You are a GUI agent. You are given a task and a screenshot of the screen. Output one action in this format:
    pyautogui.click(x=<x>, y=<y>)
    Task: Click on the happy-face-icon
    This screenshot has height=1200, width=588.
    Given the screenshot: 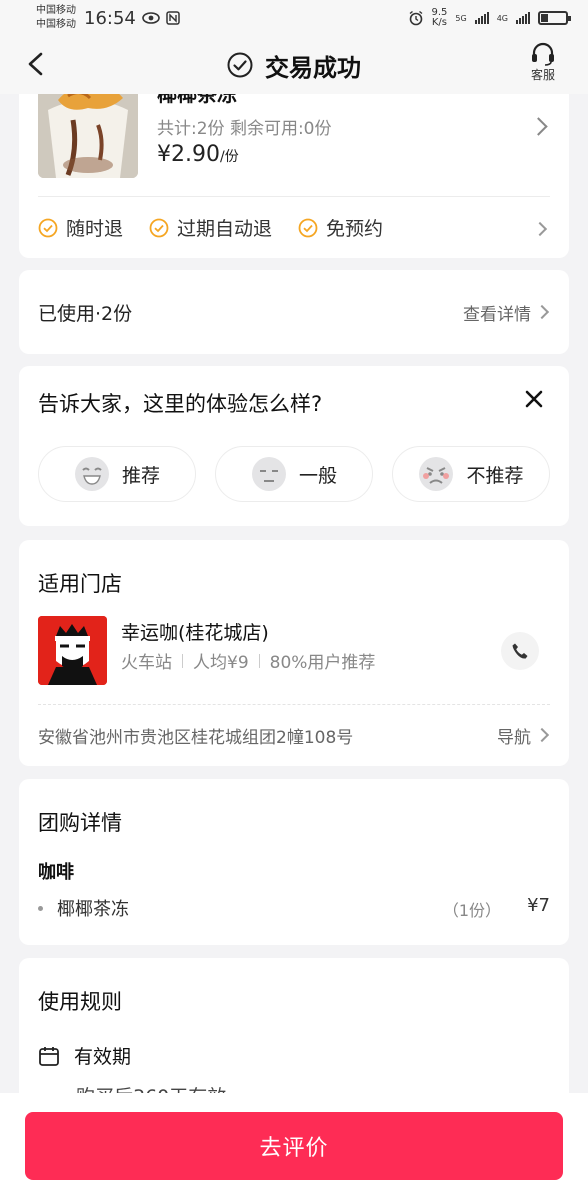 What is the action you would take?
    pyautogui.click(x=91, y=474)
    